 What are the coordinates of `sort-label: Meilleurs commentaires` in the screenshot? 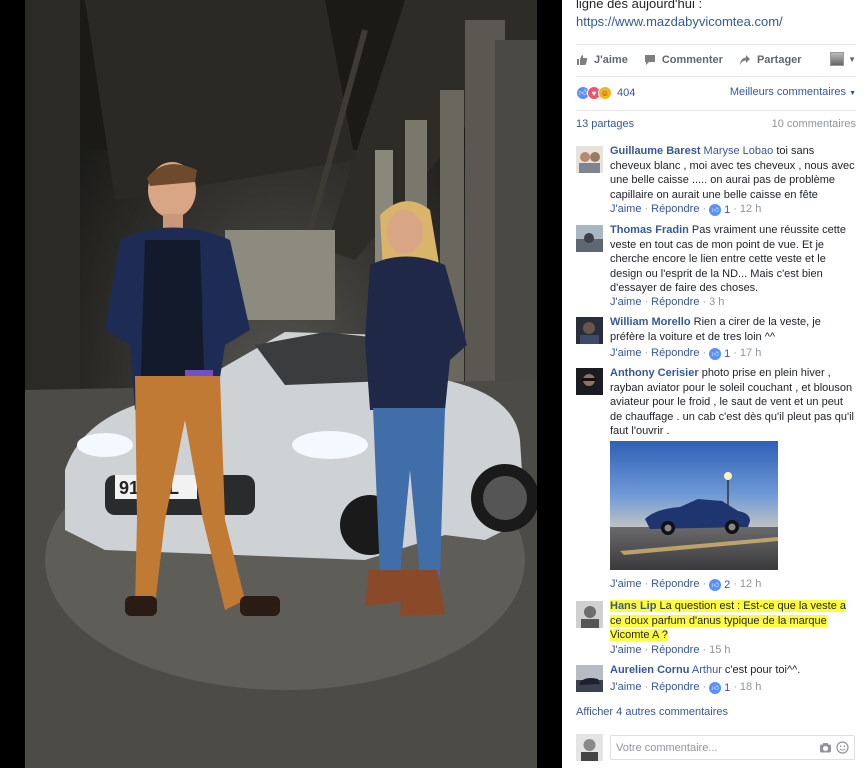 It's located at (787, 92).